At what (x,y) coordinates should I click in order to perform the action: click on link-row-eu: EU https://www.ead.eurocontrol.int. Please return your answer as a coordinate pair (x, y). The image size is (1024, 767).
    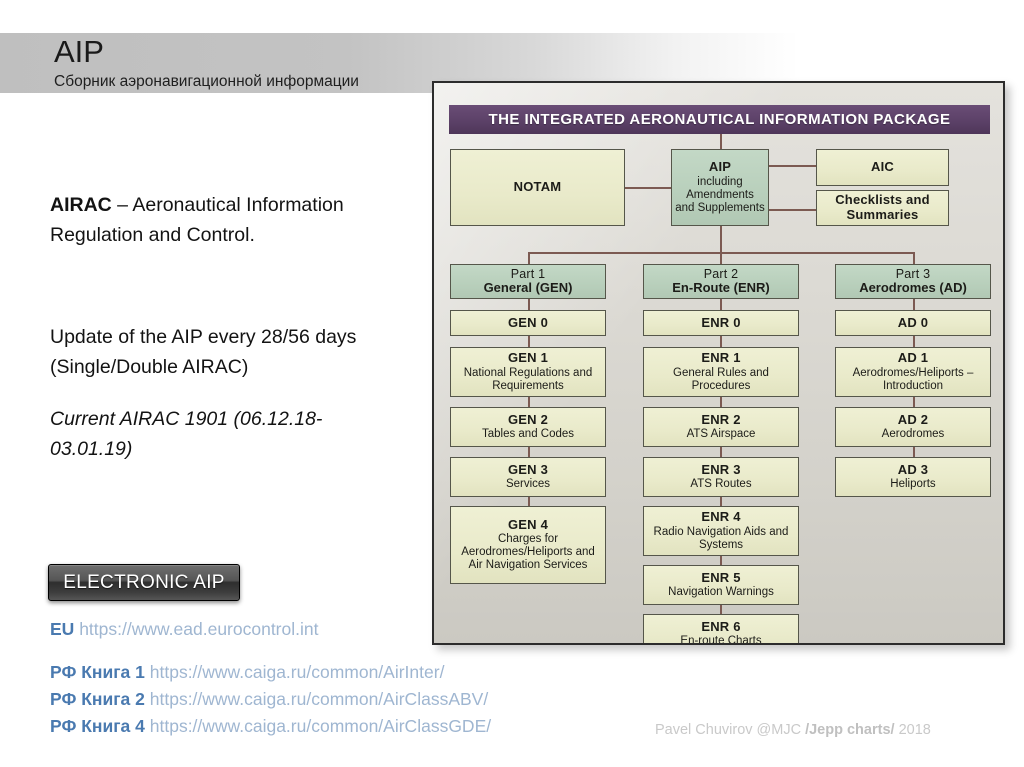
    Looking at the image, I should click on (184, 629).